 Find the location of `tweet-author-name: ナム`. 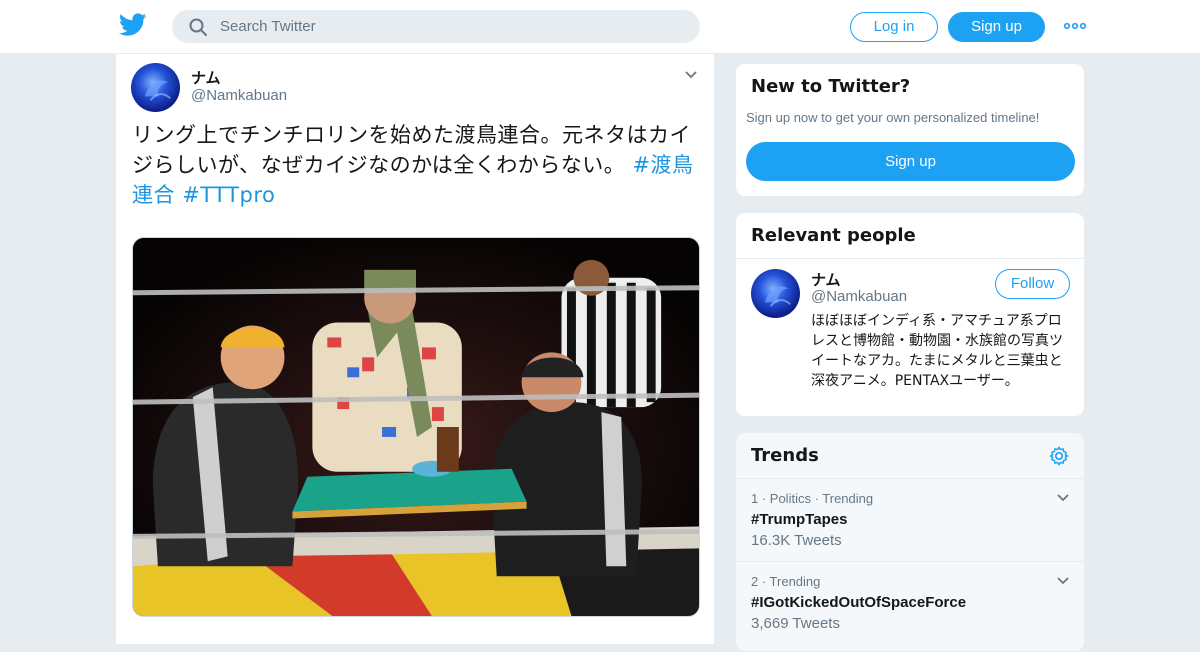

tweet-author-name: ナム is located at coordinates (206, 77).